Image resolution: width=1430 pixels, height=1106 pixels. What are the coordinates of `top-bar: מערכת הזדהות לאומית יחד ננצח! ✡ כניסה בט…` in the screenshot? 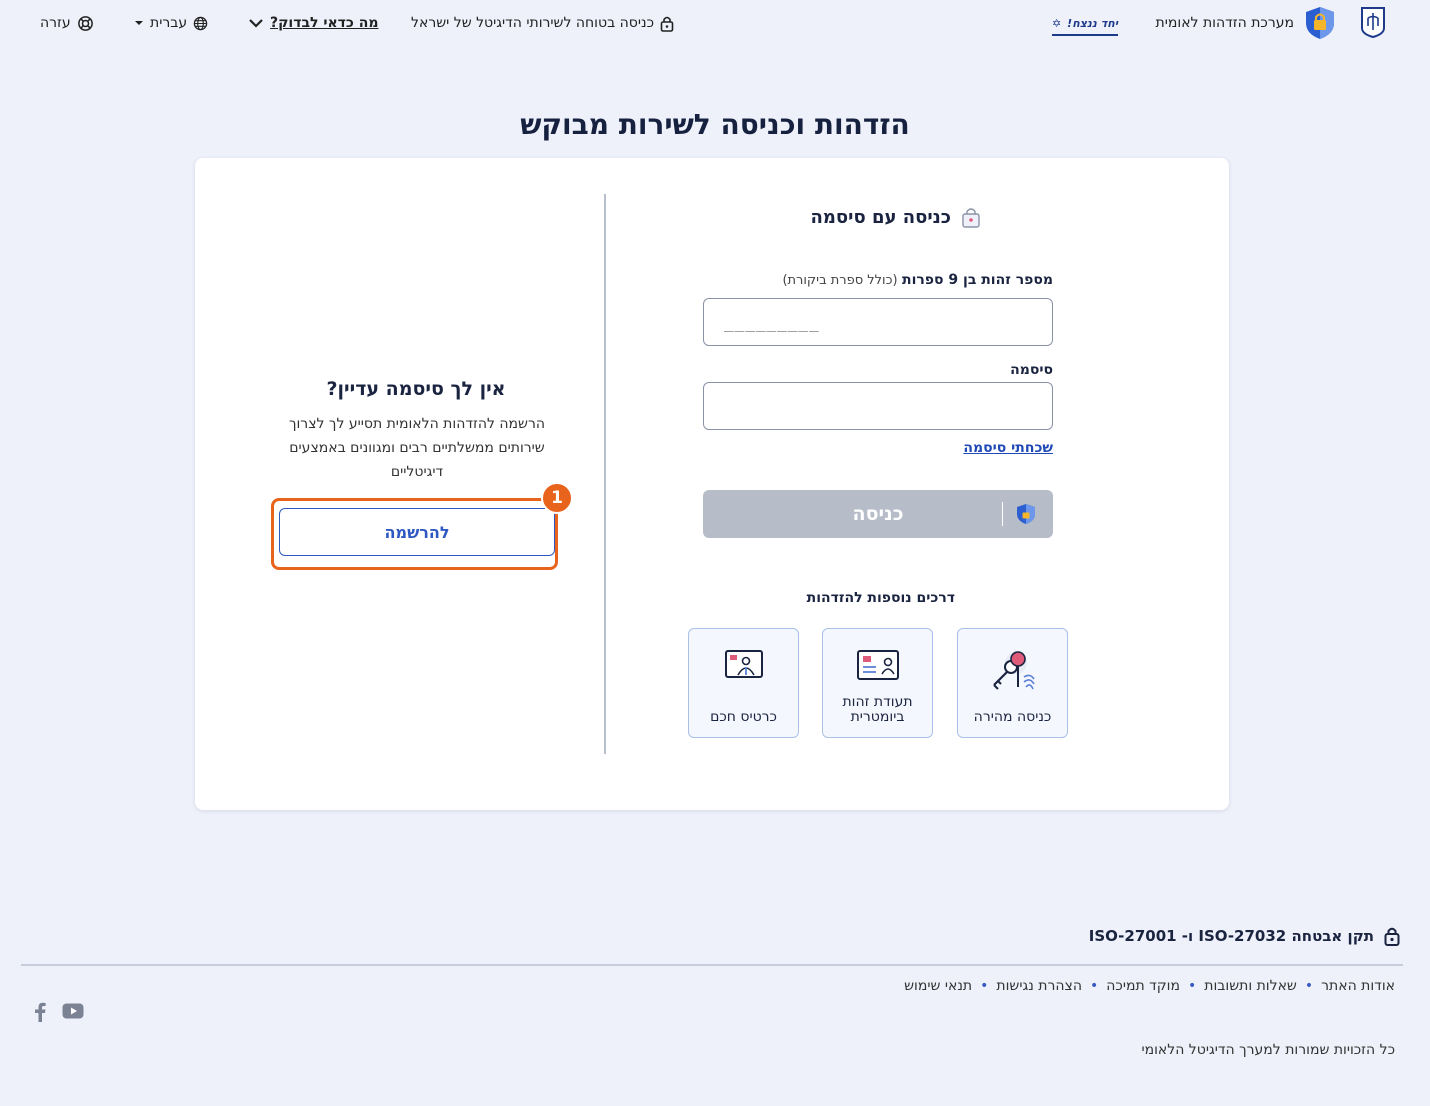 It's located at (715, 23).